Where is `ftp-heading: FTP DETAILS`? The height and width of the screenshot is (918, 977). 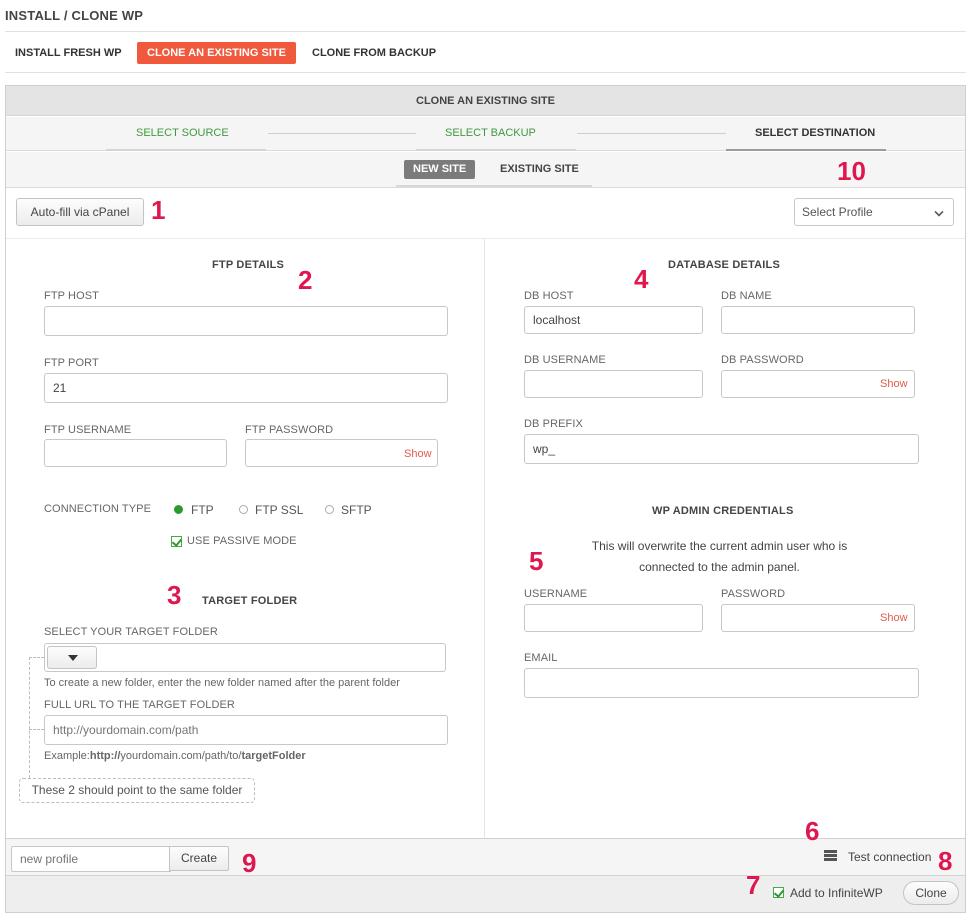
ftp-heading: FTP DETAILS is located at coordinates (248, 265).